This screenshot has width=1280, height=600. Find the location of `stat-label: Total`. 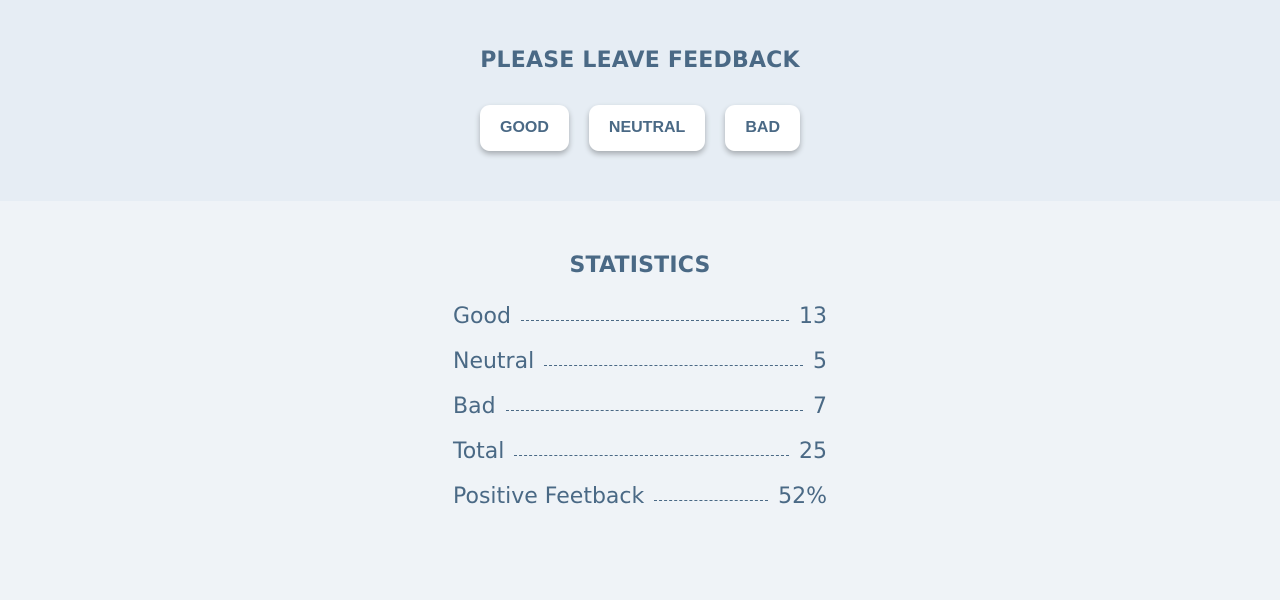

stat-label: Total is located at coordinates (479, 451).